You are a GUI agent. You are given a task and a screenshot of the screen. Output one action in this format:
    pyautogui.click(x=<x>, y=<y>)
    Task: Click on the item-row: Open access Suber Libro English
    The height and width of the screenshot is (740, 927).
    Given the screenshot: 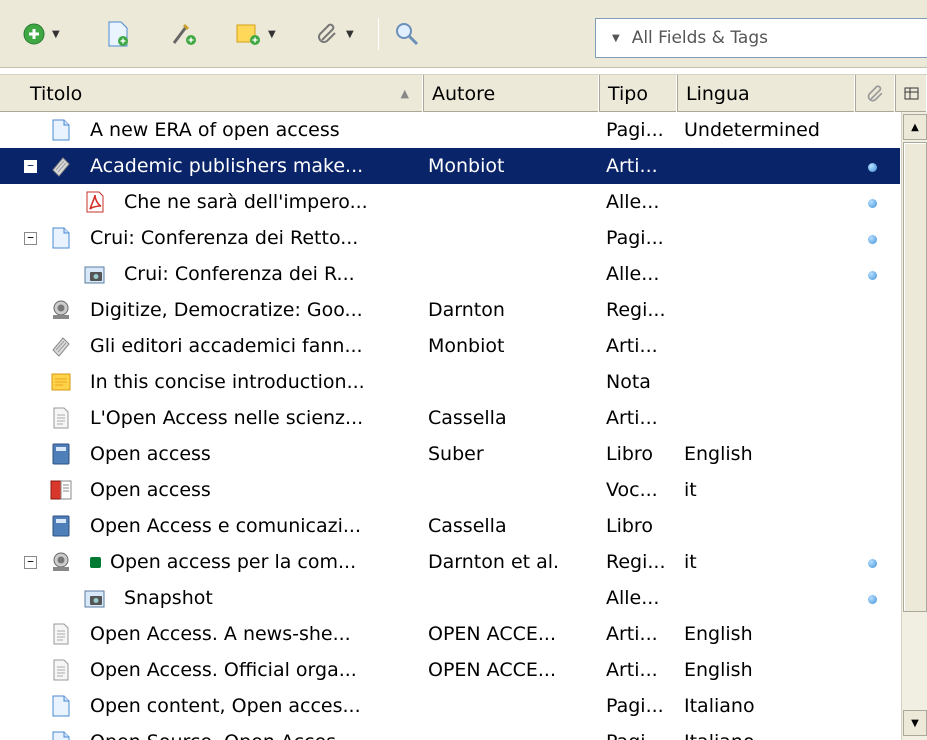 What is the action you would take?
    pyautogui.click(x=450, y=454)
    